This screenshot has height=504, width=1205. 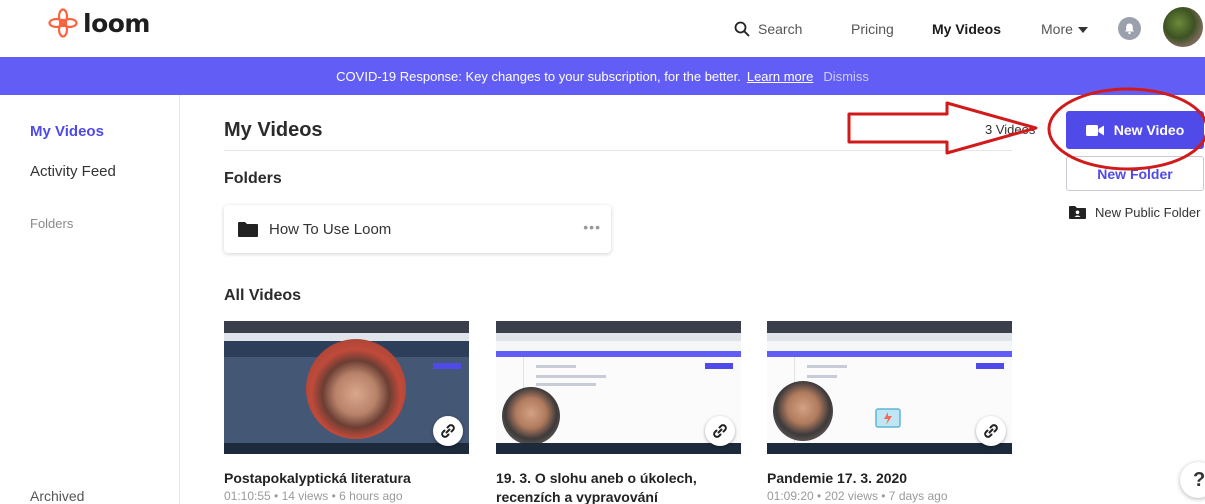 I want to click on sidebar-folders-heading: Folders, so click(x=52, y=223).